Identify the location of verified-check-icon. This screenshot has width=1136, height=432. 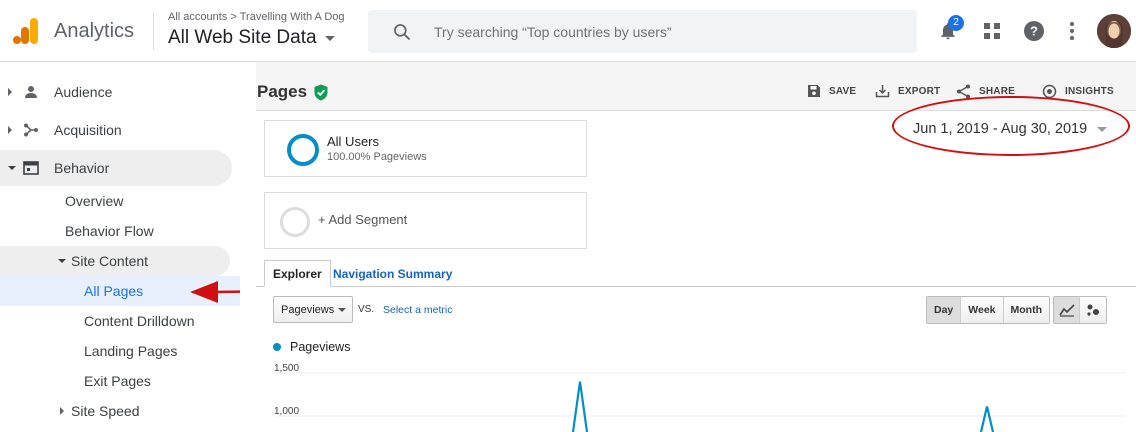
(321, 92).